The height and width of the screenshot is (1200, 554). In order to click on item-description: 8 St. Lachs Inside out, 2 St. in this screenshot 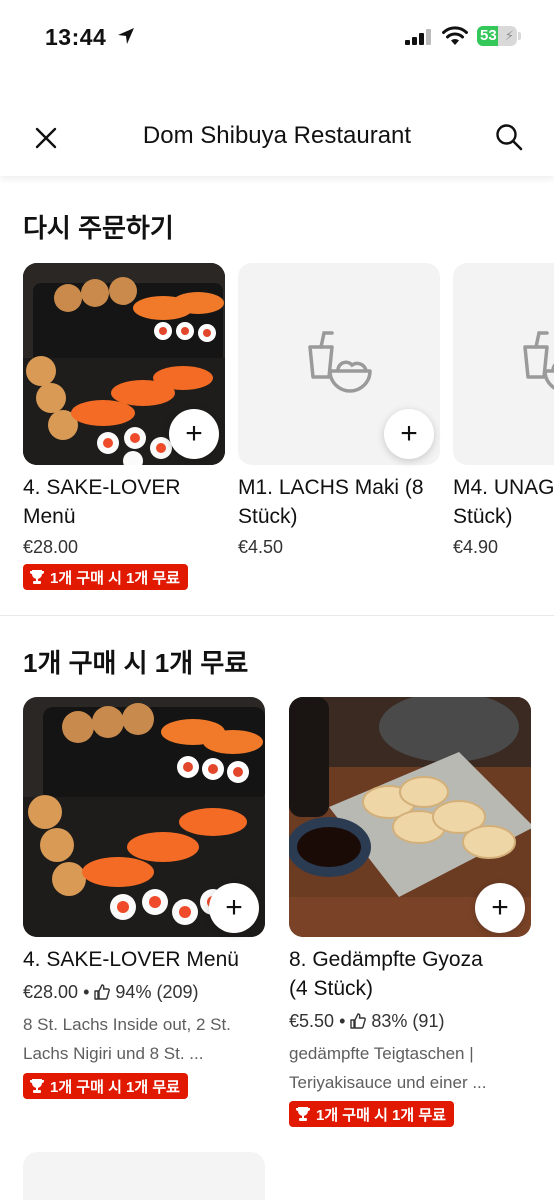, I will do `click(127, 1024)`.